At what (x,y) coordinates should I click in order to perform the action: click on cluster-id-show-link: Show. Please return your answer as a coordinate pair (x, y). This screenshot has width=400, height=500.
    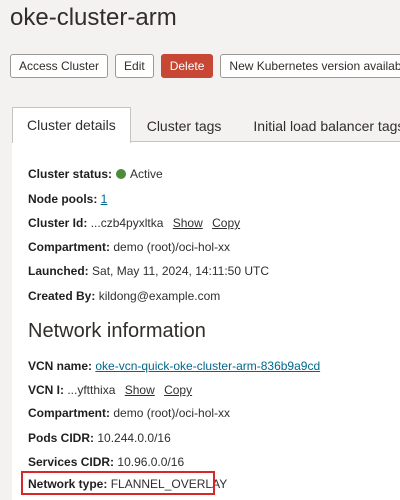
    Looking at the image, I should click on (188, 223).